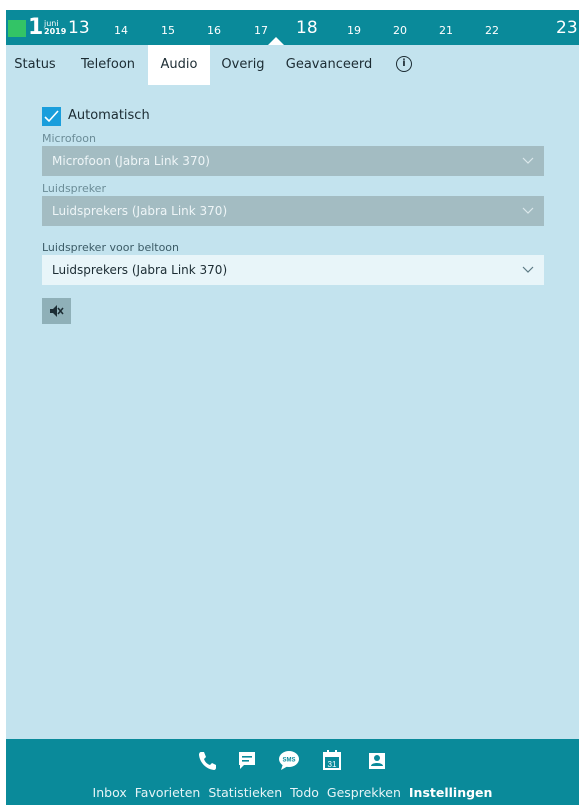 This screenshot has height=805, width=579. I want to click on timeline-day: 23, so click(567, 28).